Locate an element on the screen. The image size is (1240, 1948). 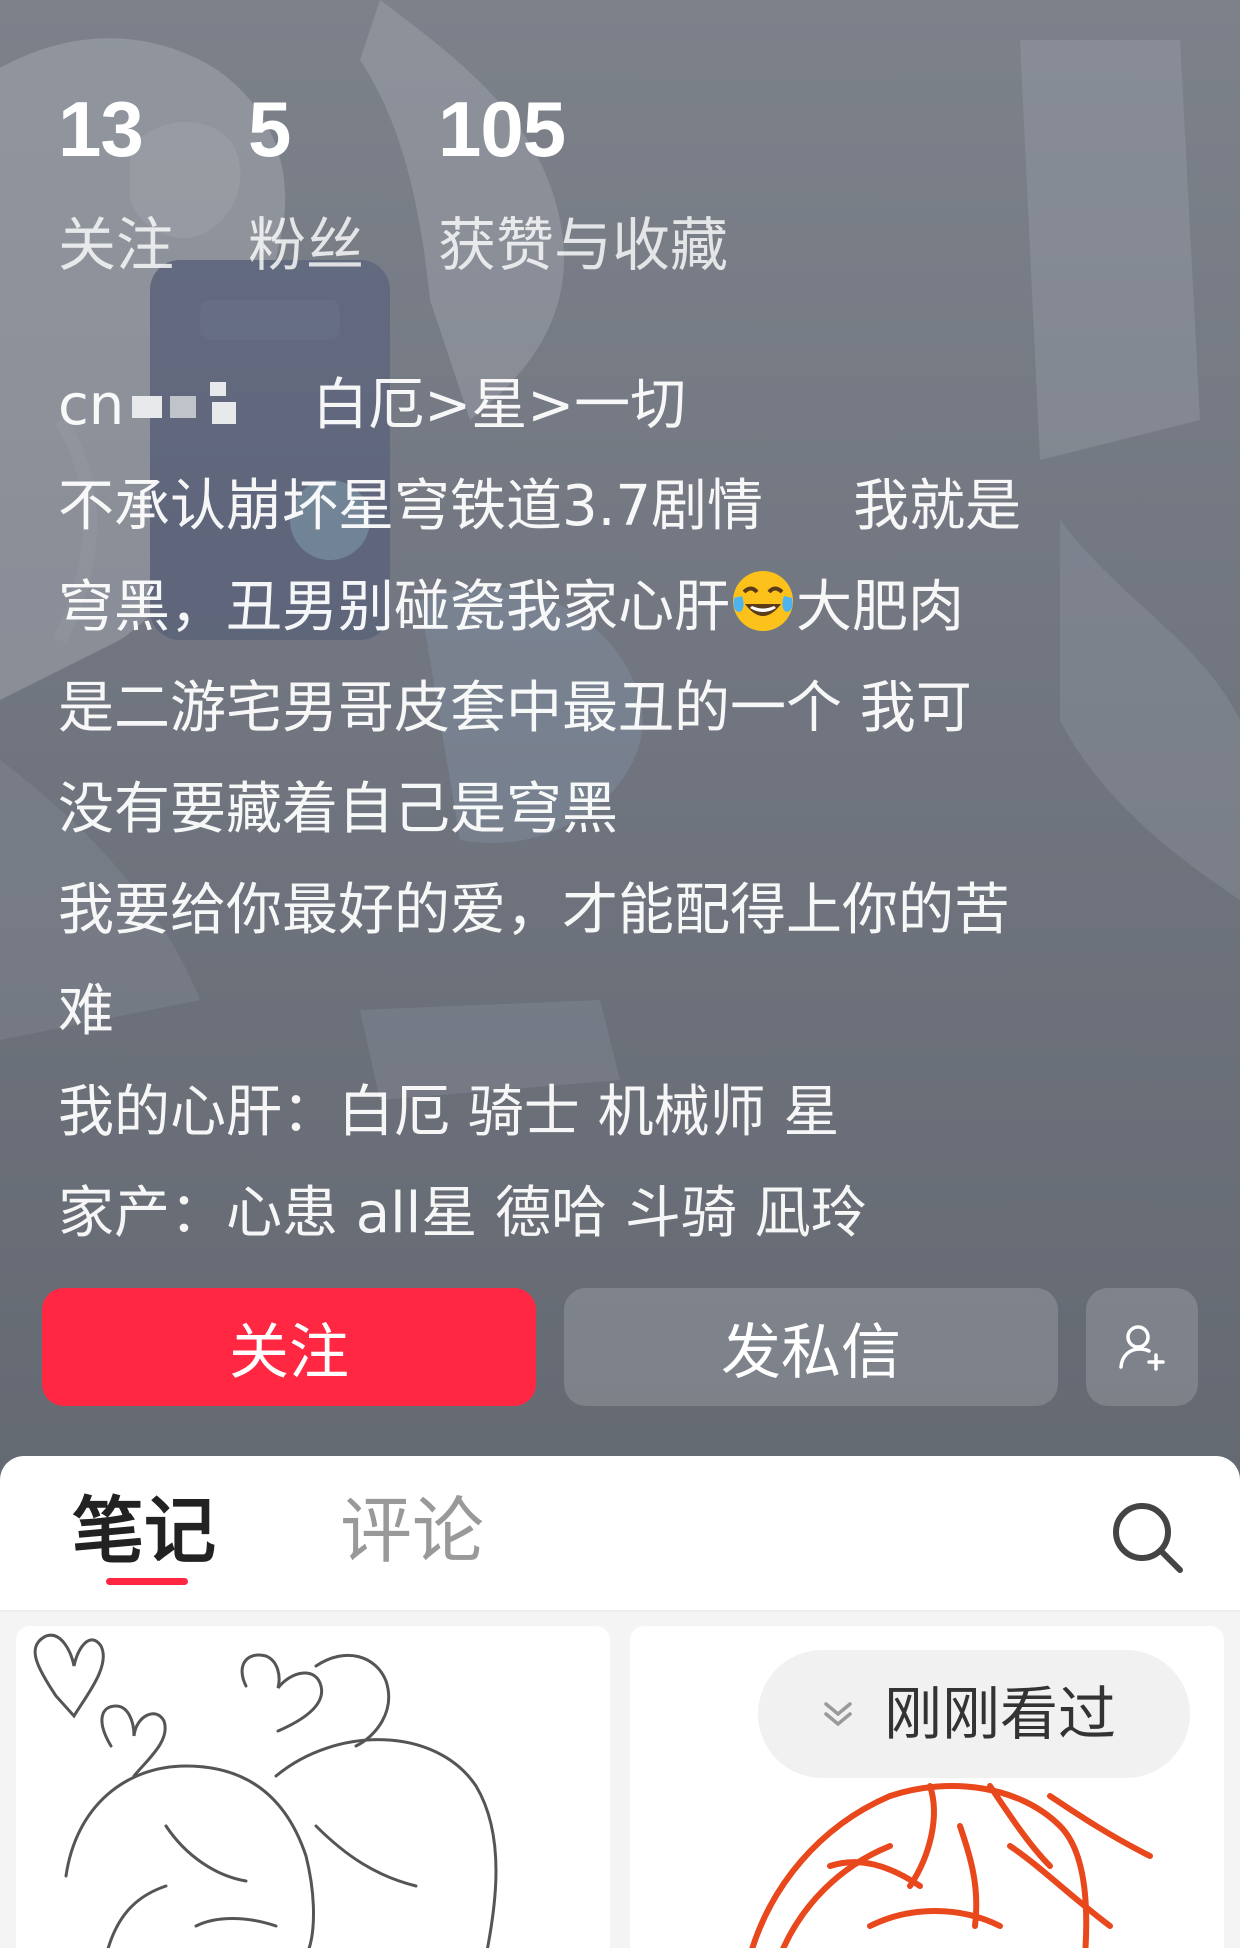
bio-text: 不承认崩坏星穹铁道3.7剧情 is located at coordinates (411, 506).